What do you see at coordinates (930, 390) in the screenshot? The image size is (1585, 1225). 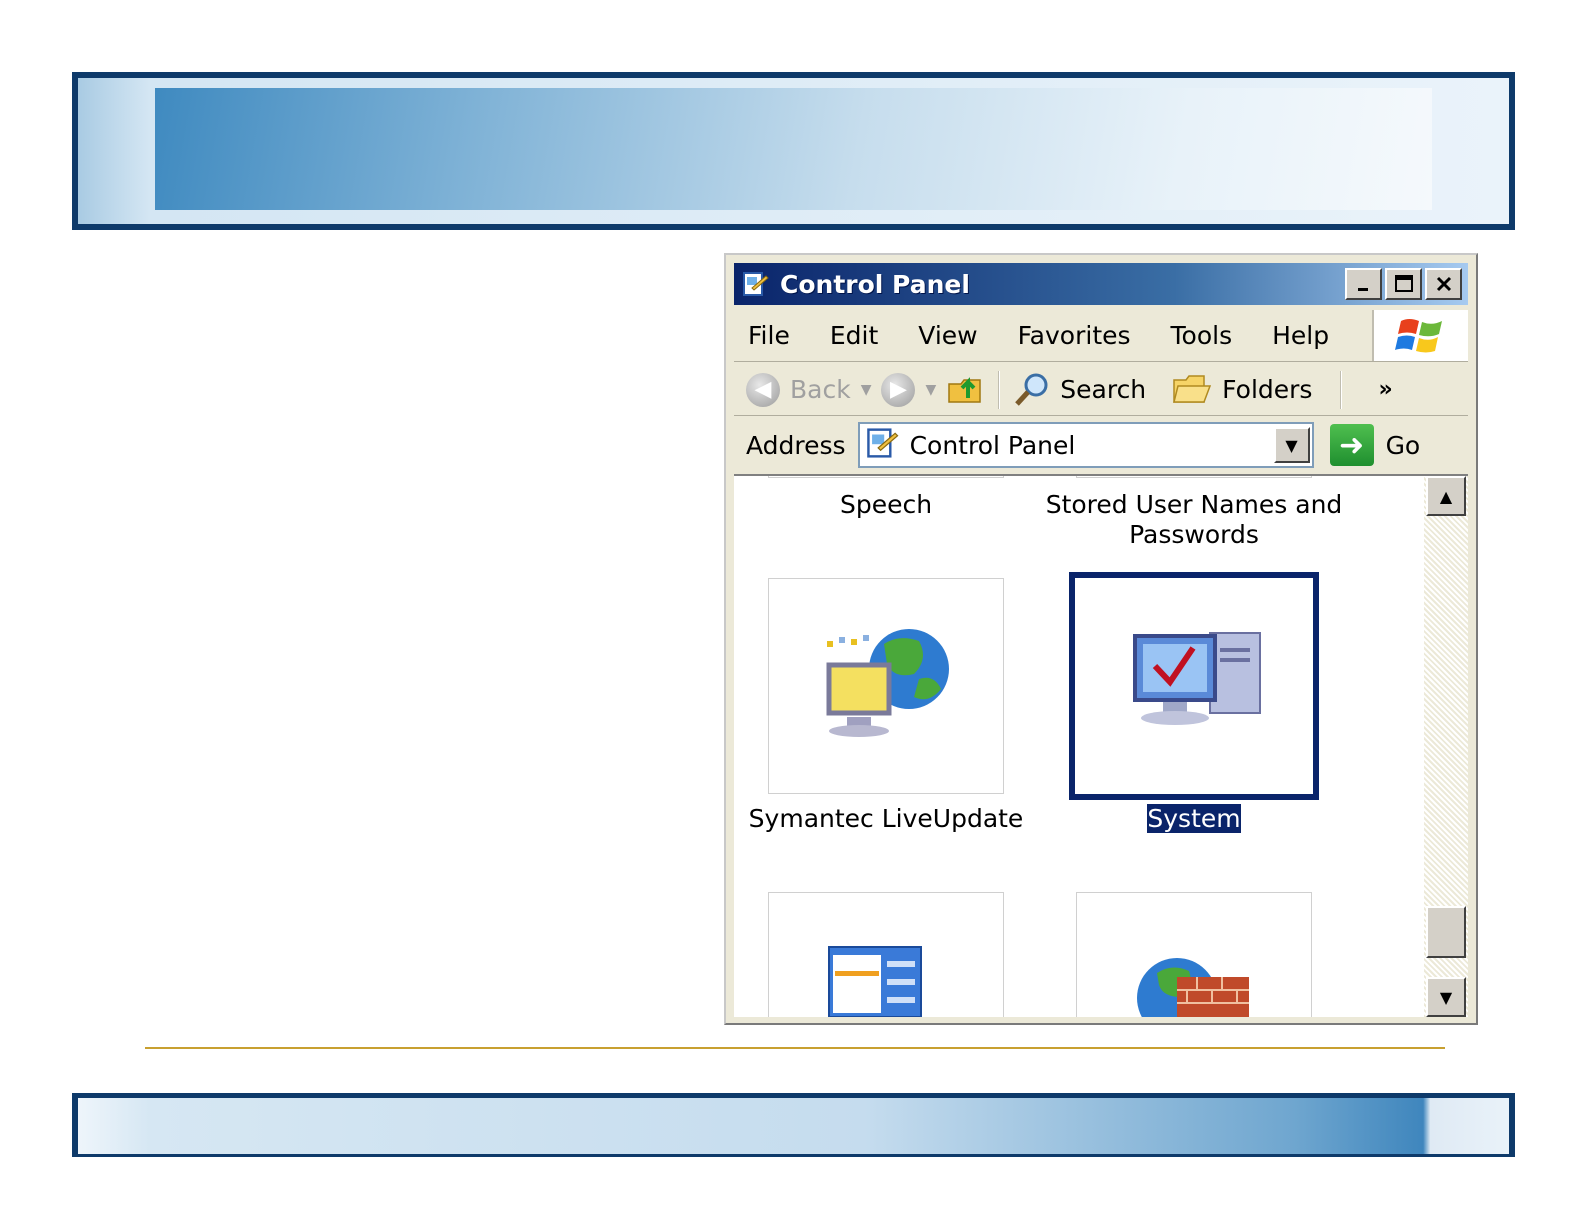 I see `forward-dropdown-icon: ▼` at bounding box center [930, 390].